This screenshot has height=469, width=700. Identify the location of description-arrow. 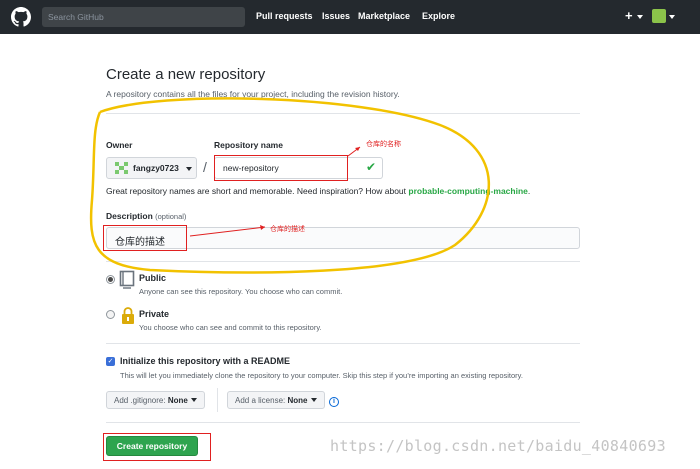
(227, 231).